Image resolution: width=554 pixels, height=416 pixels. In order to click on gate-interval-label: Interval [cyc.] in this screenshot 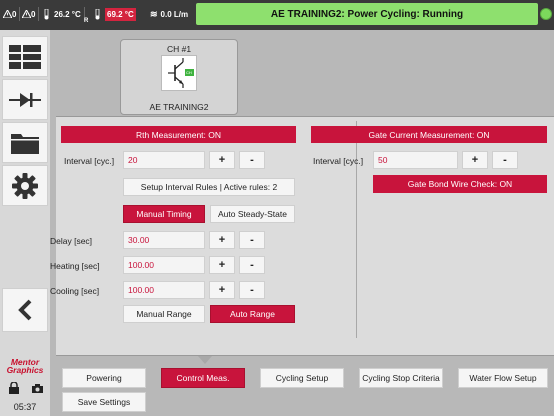, I will do `click(338, 161)`.